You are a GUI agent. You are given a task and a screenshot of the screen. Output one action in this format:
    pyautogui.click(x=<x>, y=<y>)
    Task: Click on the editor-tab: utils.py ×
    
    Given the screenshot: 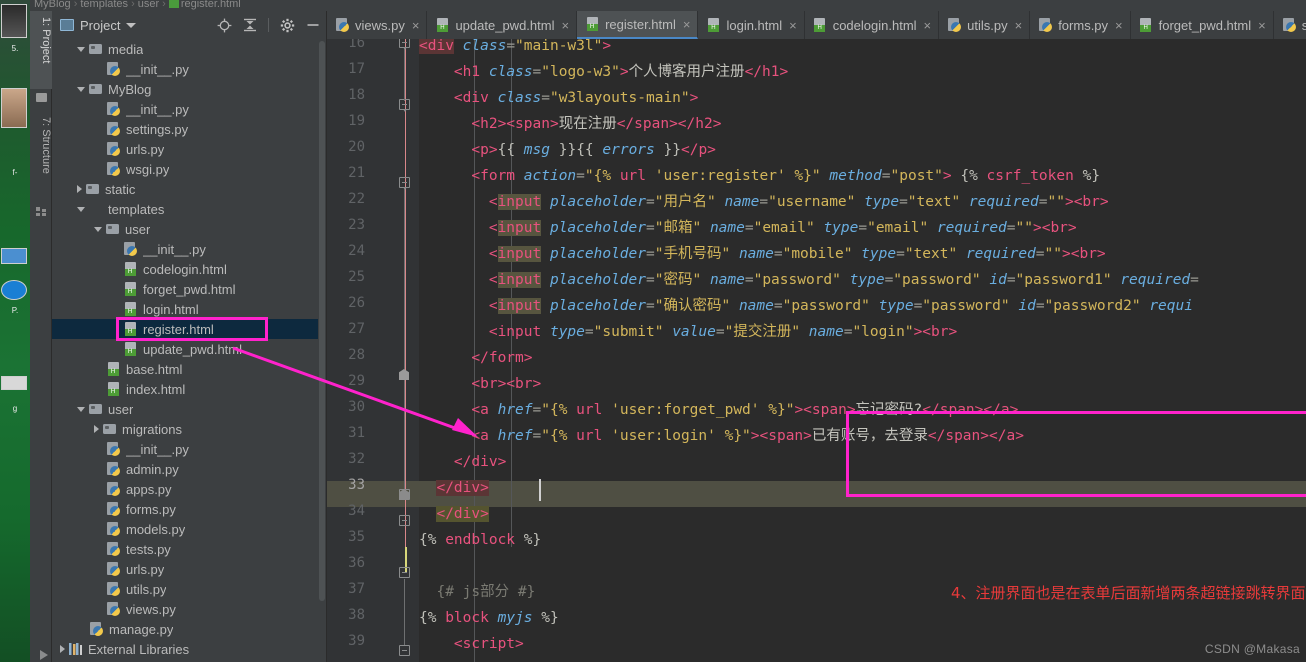 What is the action you would take?
    pyautogui.click(x=985, y=25)
    